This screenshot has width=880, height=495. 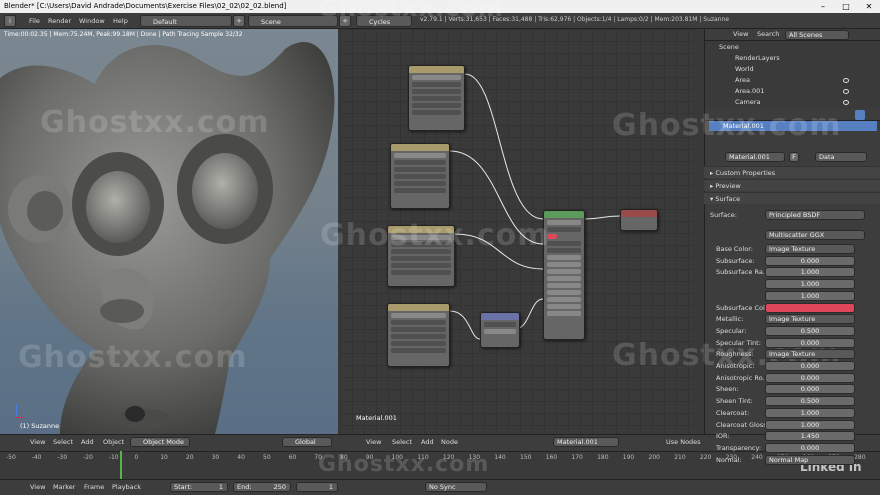 I want to click on vp-menu-add: Add, so click(x=87, y=442).